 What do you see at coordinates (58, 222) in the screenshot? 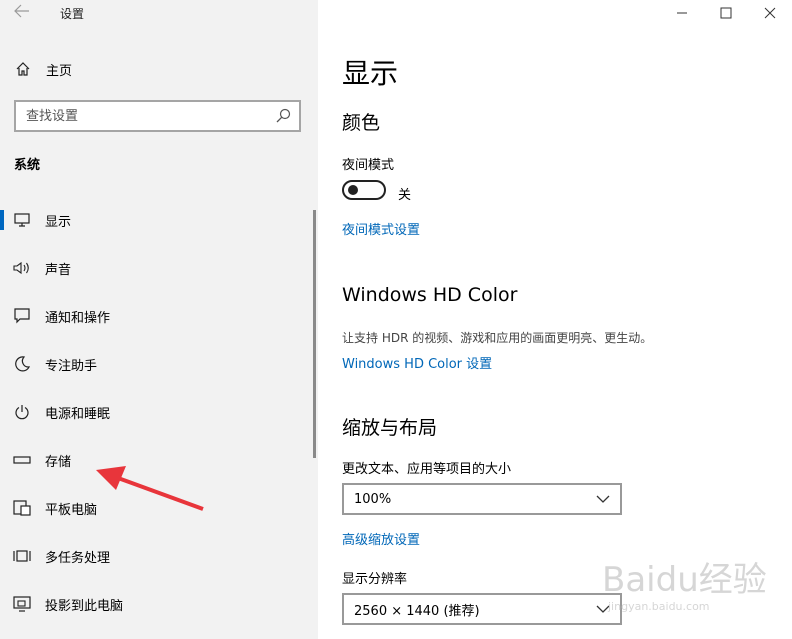
I see `sidebar-item-label: 显示` at bounding box center [58, 222].